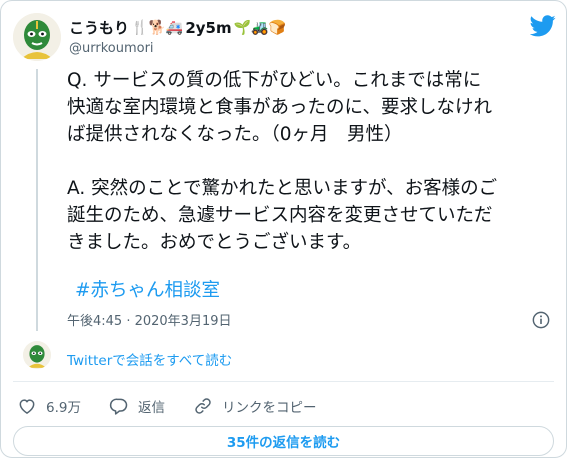 The image size is (567, 458). What do you see at coordinates (151, 408) in the screenshot?
I see `reply-label: 返信` at bounding box center [151, 408].